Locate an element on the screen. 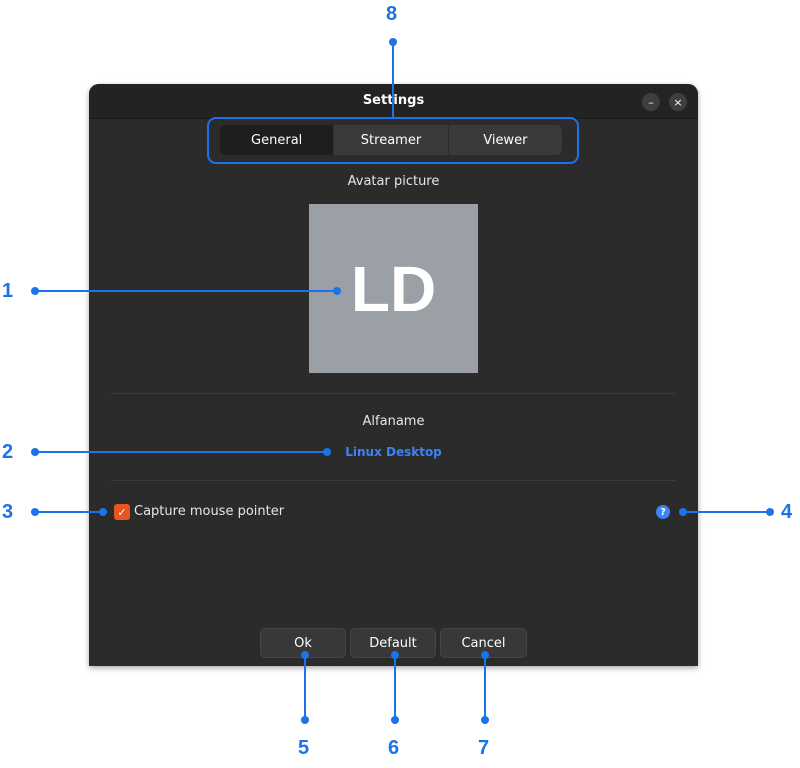  alfaname-label: Alfaname is located at coordinates (393, 421).